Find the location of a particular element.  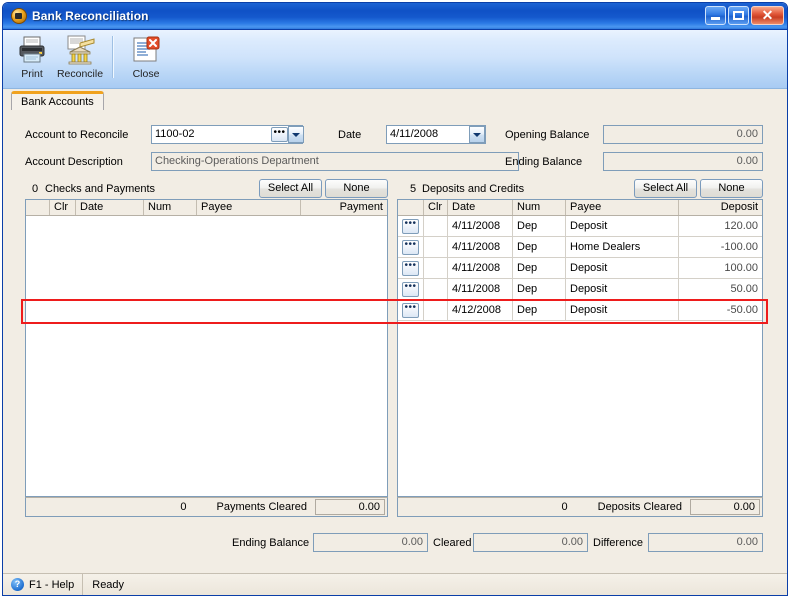

right-panel-title: Deposits and Credits is located at coordinates (473, 189).